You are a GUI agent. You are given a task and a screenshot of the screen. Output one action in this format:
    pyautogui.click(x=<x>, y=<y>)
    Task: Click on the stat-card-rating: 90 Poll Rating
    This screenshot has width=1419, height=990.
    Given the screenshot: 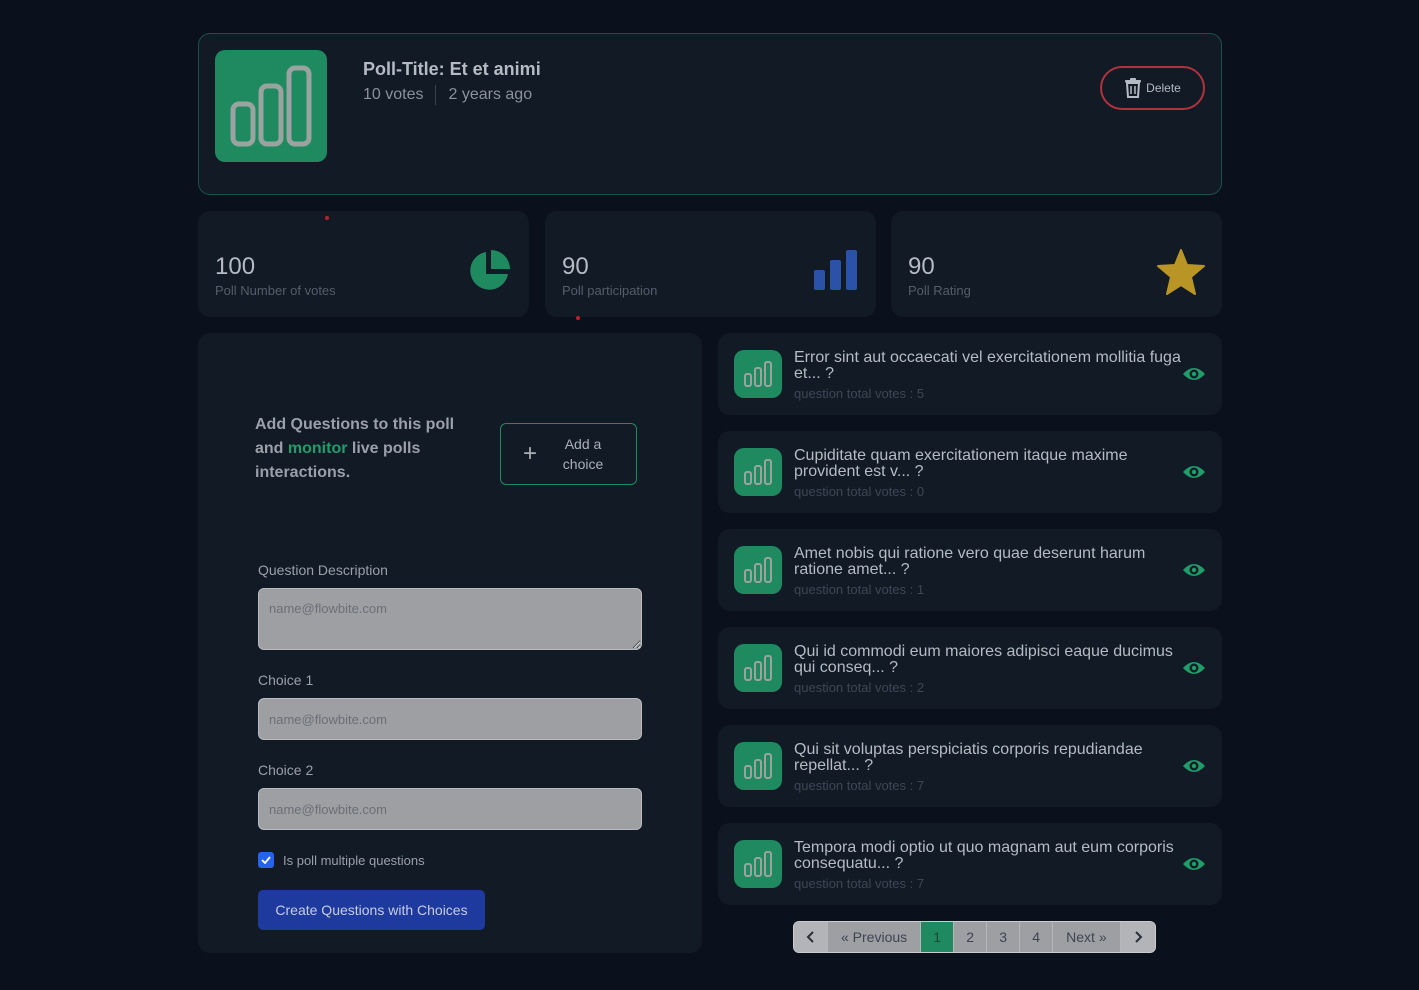 What is the action you would take?
    pyautogui.click(x=1056, y=264)
    